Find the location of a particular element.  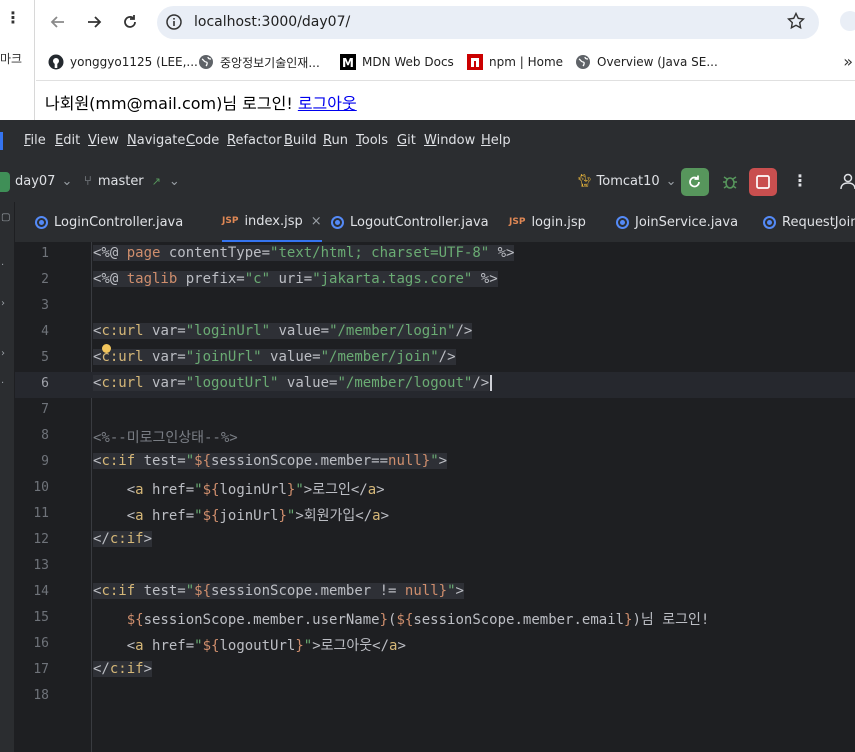

debug-button is located at coordinates (730, 182).